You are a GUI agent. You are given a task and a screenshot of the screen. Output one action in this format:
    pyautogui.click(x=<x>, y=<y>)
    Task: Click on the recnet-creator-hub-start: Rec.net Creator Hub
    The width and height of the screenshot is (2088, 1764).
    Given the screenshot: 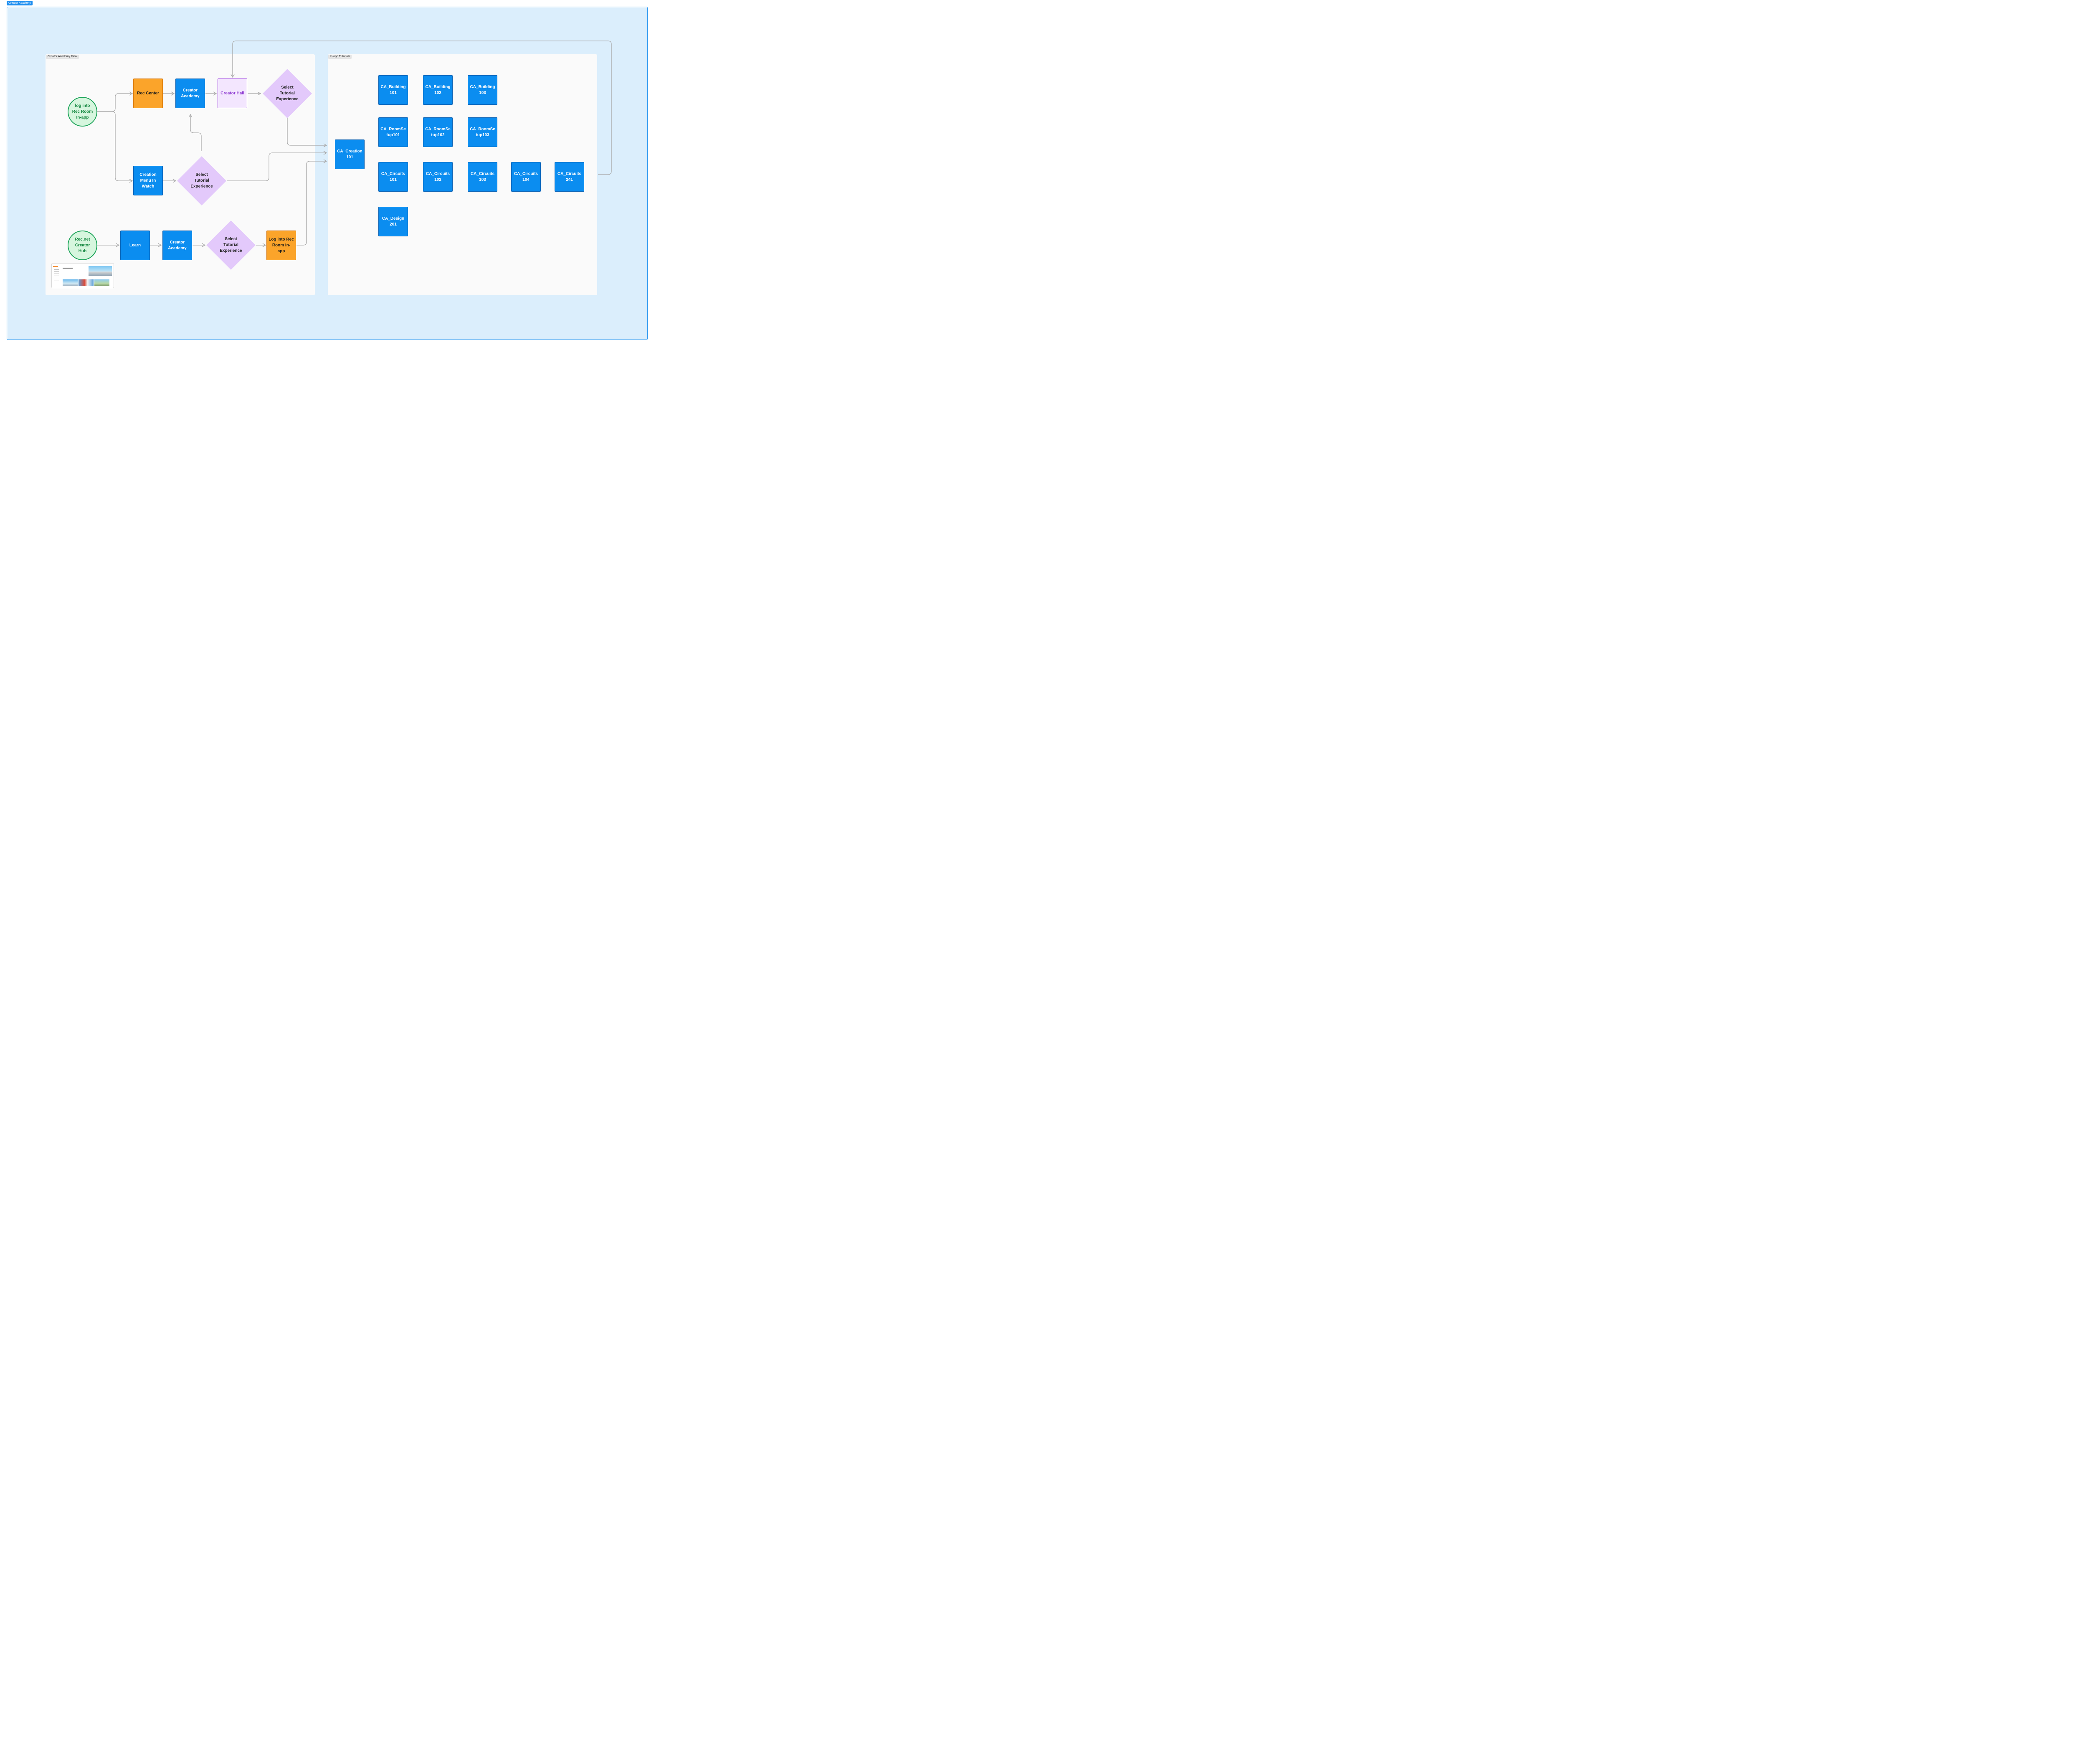 What is the action you would take?
    pyautogui.click(x=83, y=245)
    